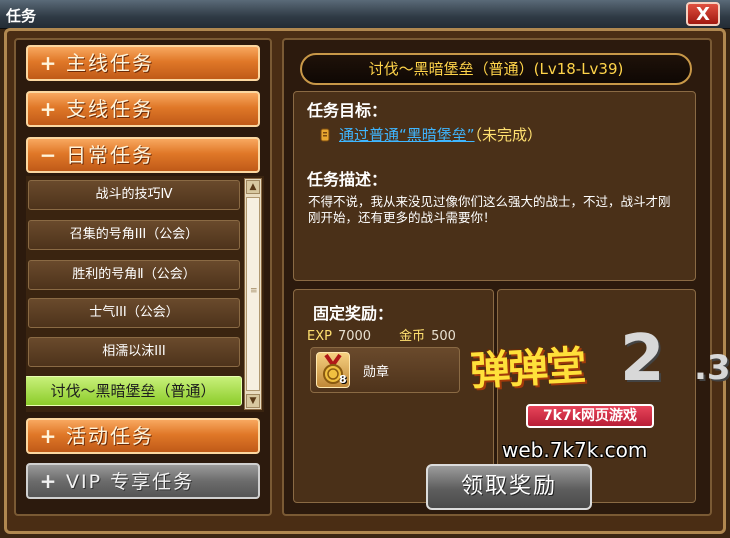  I want to click on scroll-up-icon: ▲, so click(253, 187).